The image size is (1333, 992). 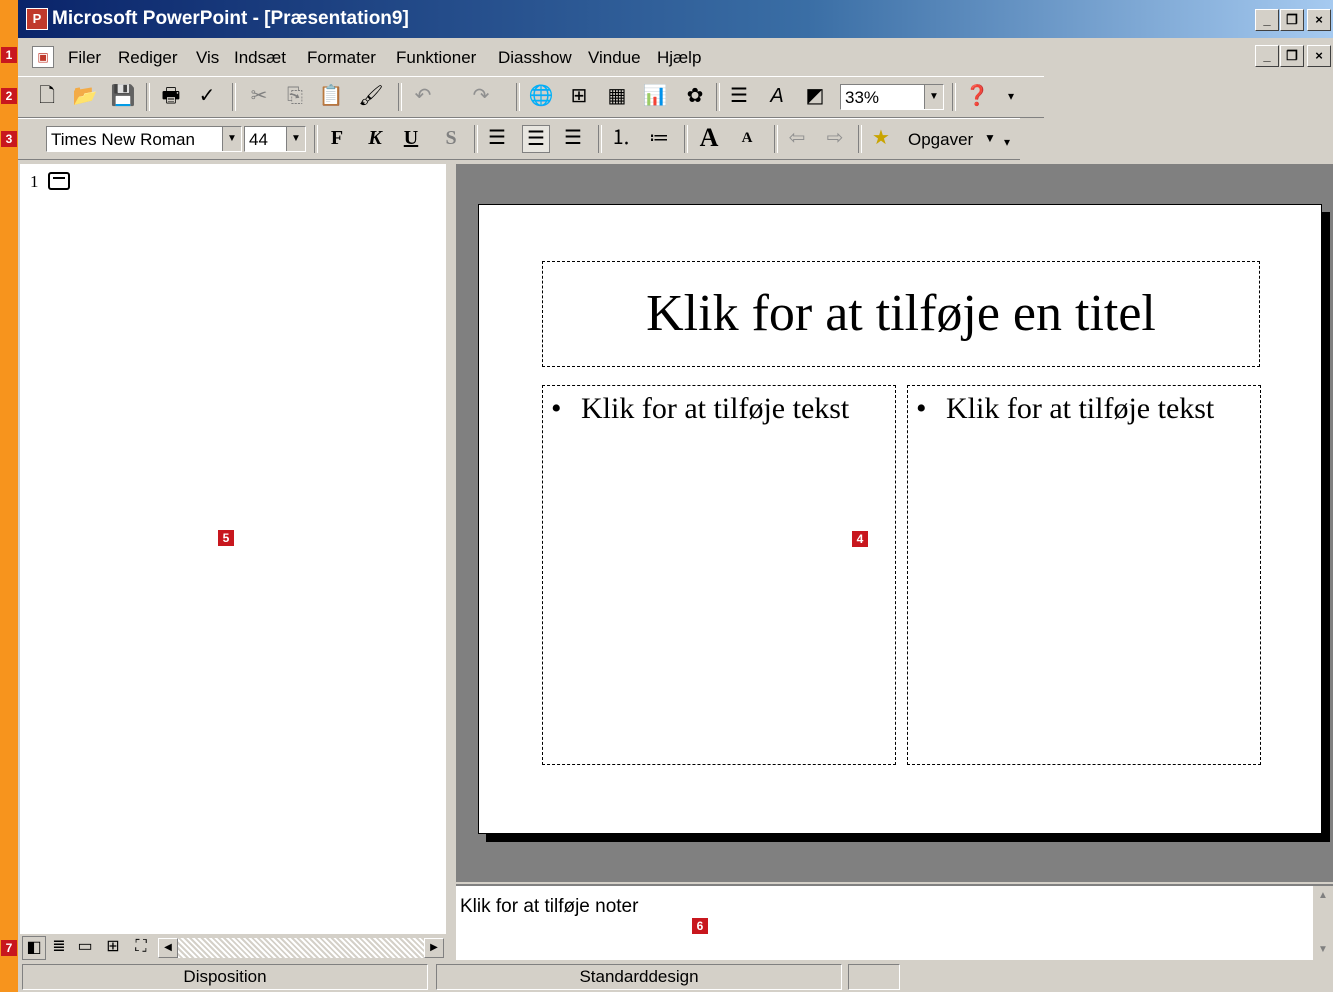 I want to click on window-title: Microsoft PowerPoint - [Præsentation9], so click(x=230, y=18).